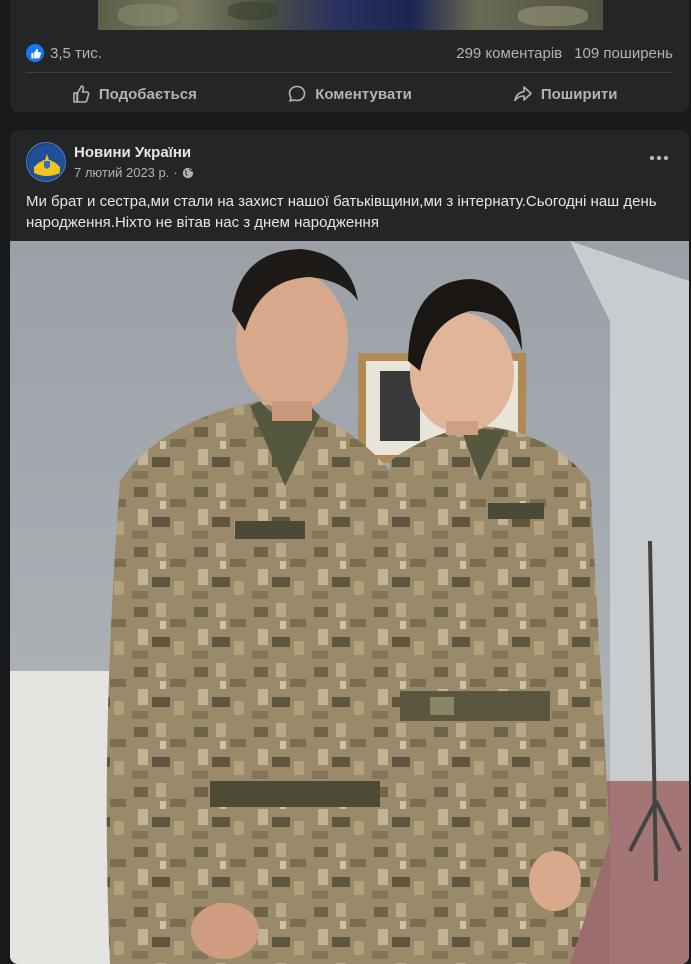  Describe the element at coordinates (623, 53) in the screenshot. I see `shares-count: 109 поширень` at that location.